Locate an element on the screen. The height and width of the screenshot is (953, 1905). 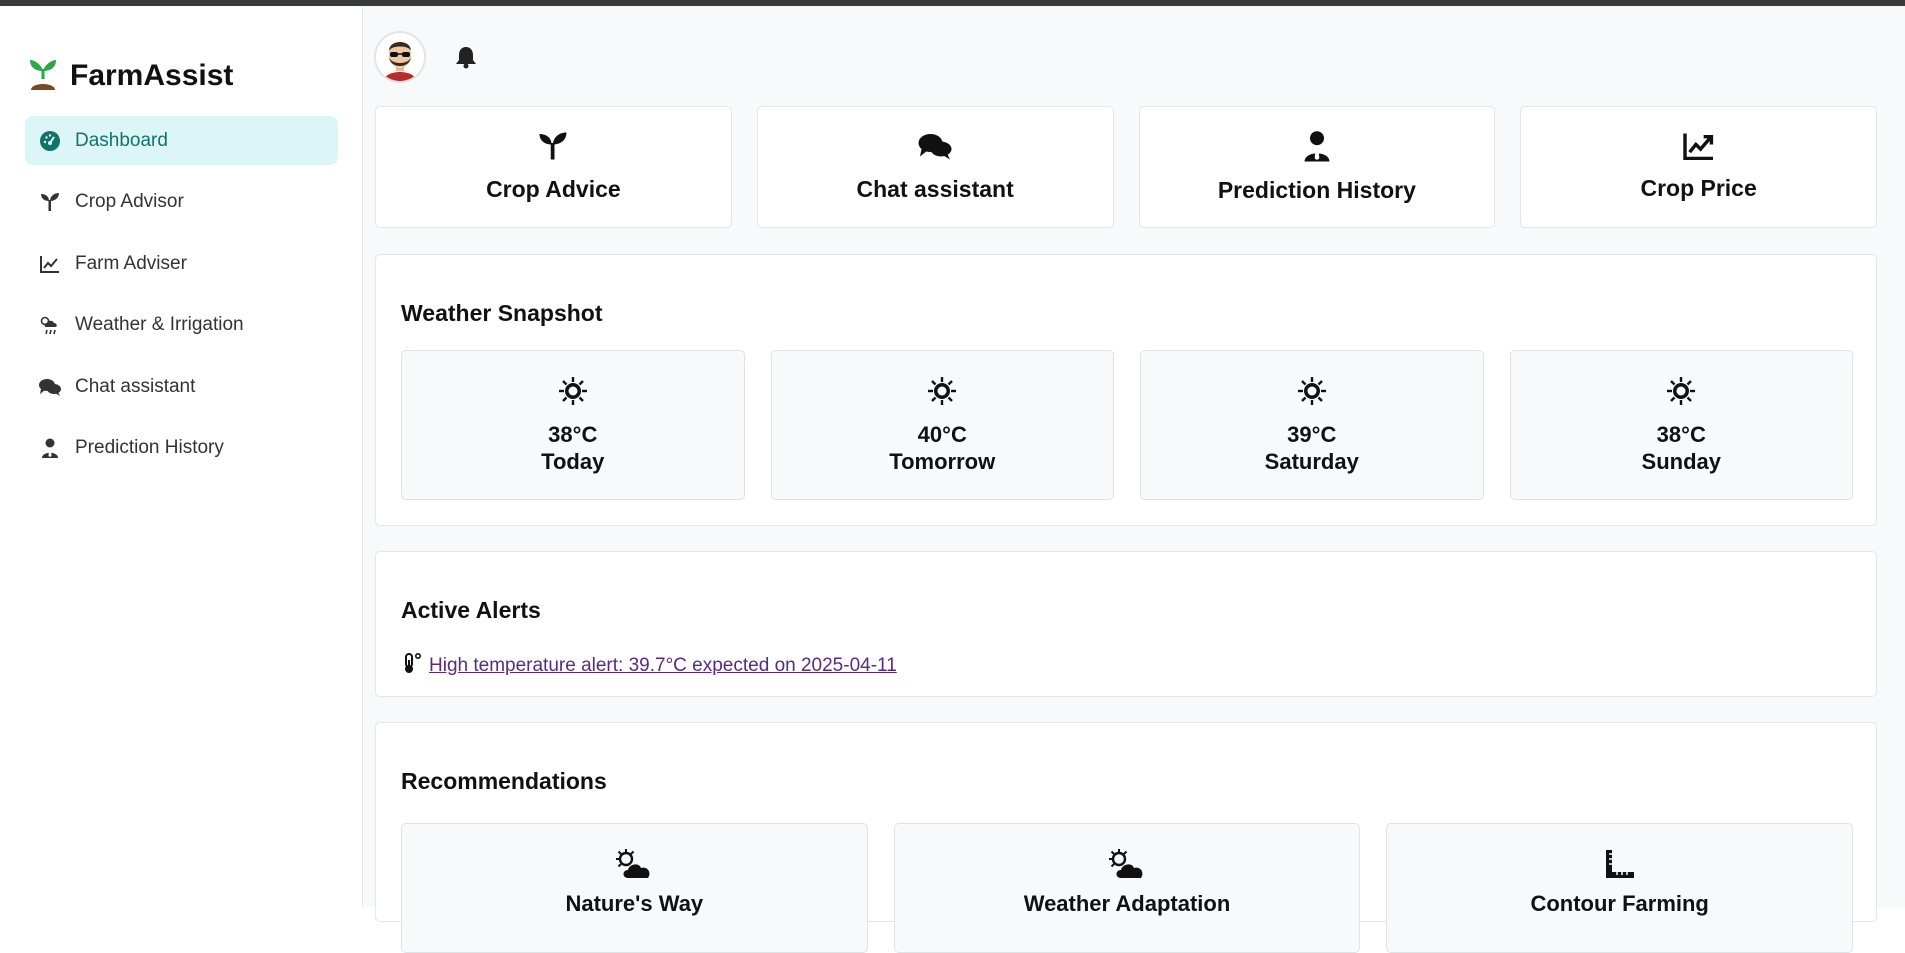
recommendation-label: Nature's Way is located at coordinates (634, 903).